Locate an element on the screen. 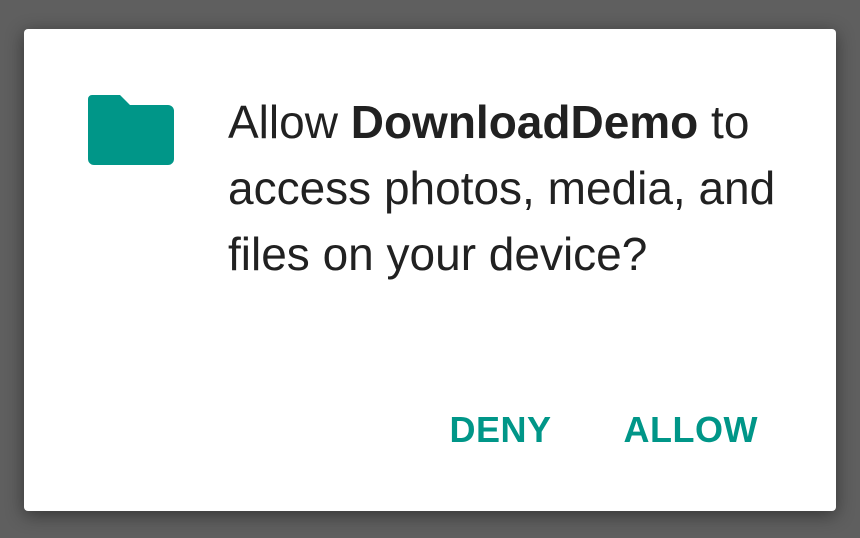 This screenshot has height=538, width=860. message-prefix: Allow is located at coordinates (289, 122).